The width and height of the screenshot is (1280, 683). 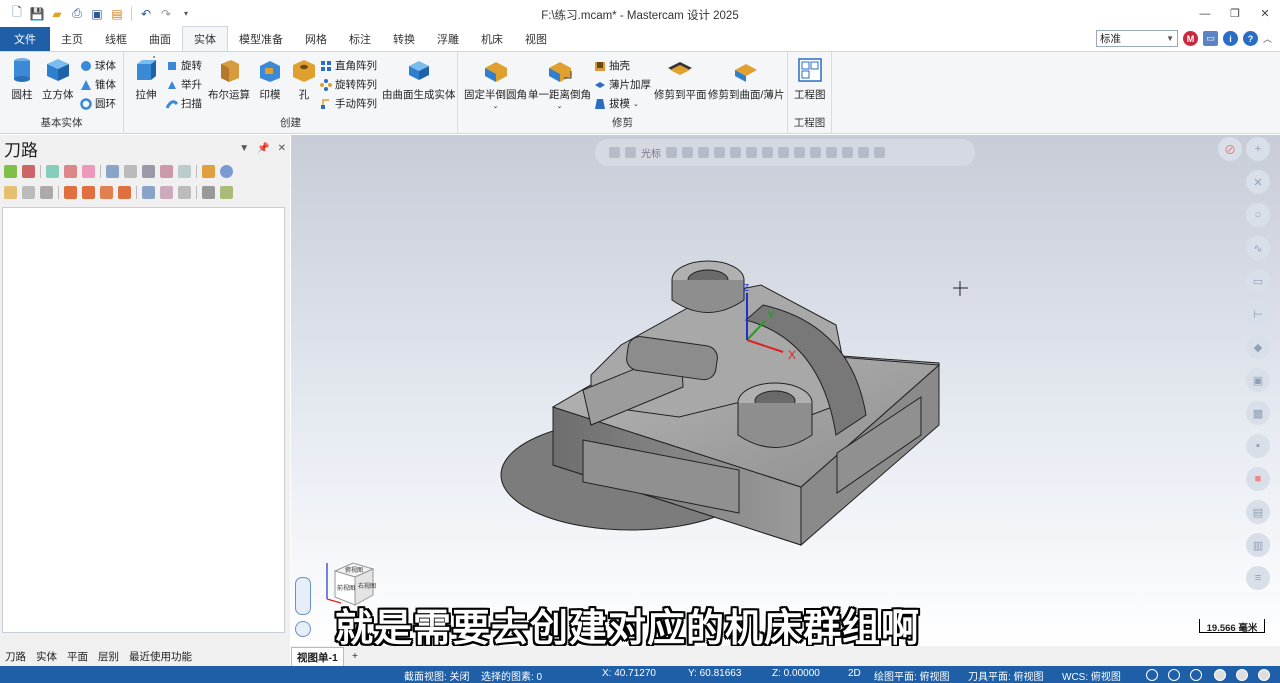 What do you see at coordinates (1267, 38) in the screenshot?
I see `collapse-ribbon-icon: ︿` at bounding box center [1267, 38].